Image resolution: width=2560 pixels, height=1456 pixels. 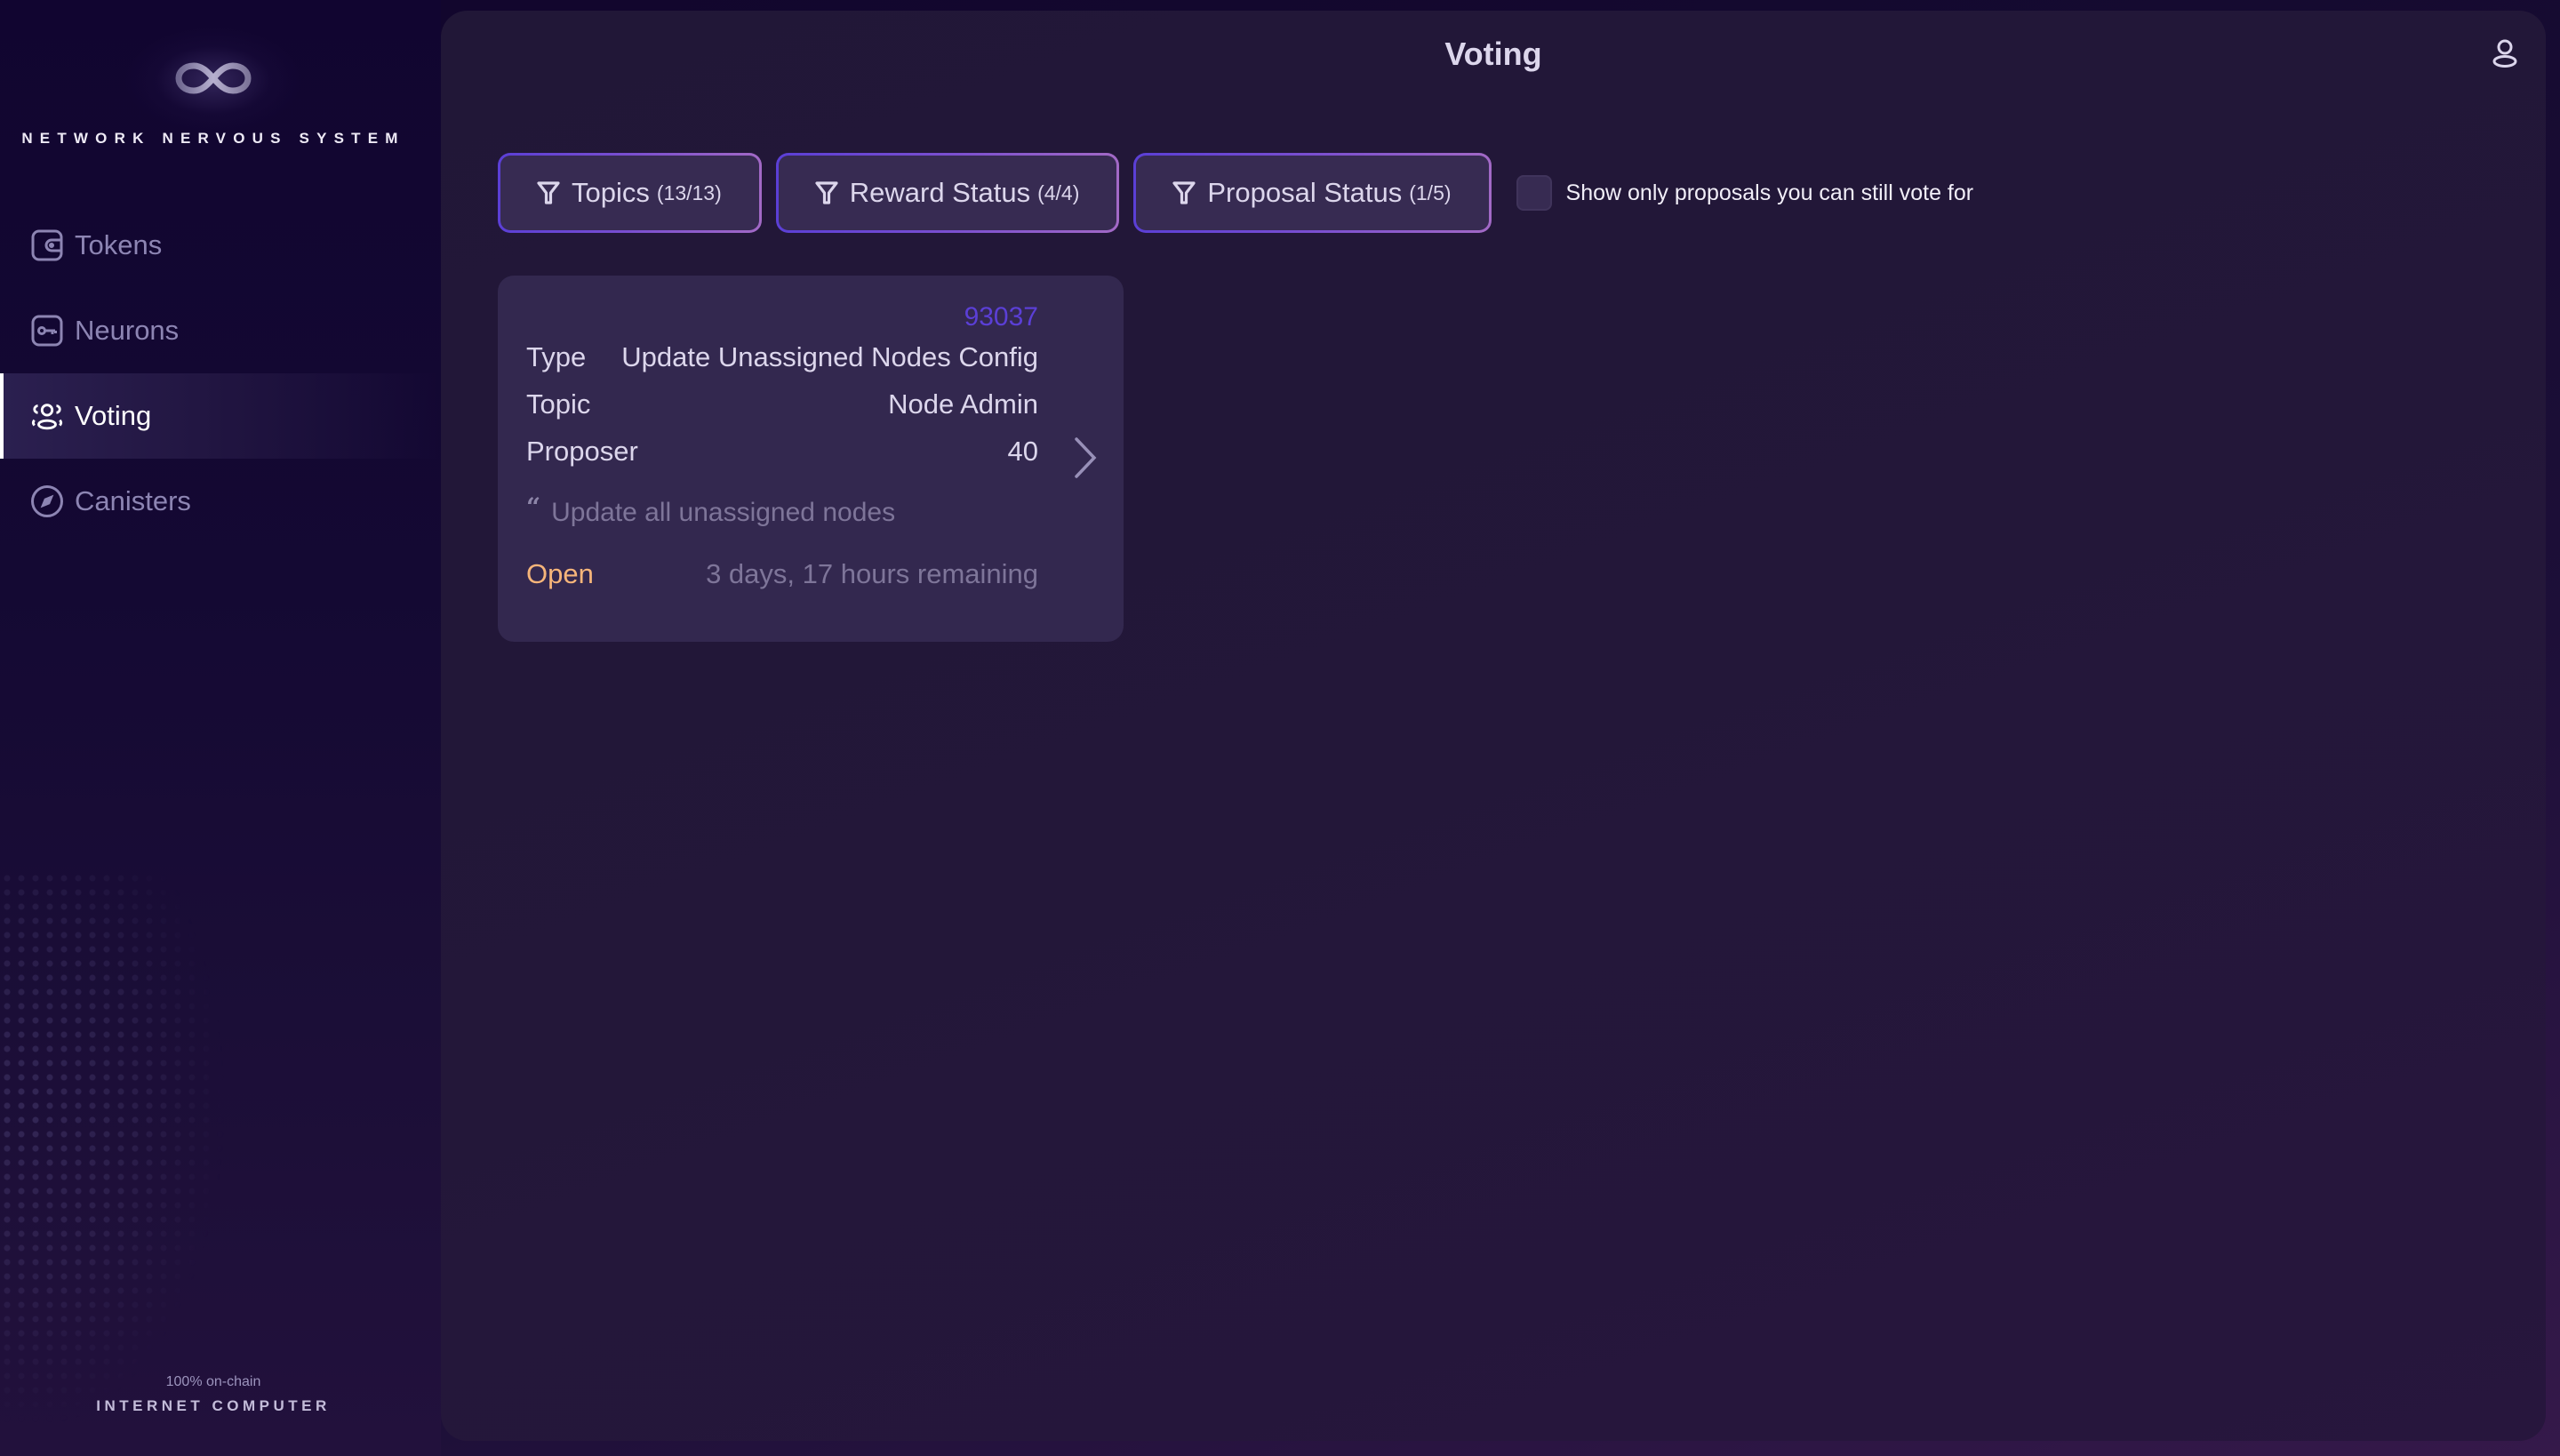 What do you see at coordinates (560, 573) in the screenshot?
I see `status-badge: Open` at bounding box center [560, 573].